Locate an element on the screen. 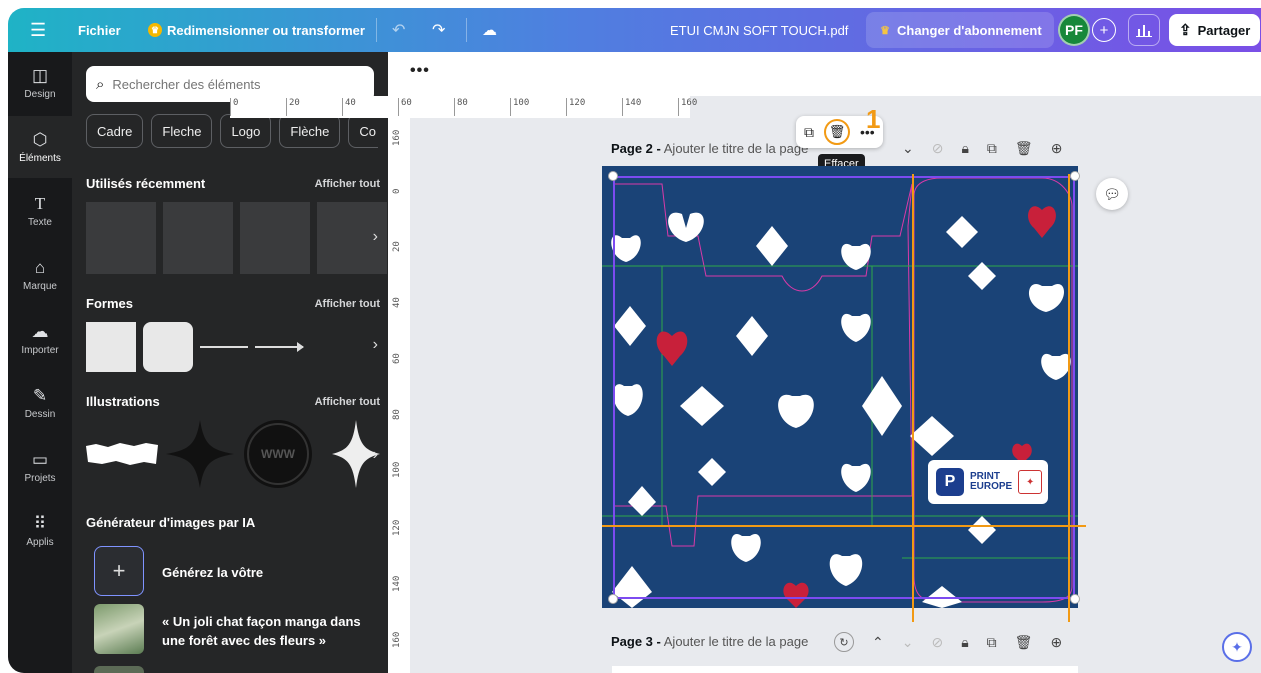  upgrade-button: ♛ Changer d'abonnement is located at coordinates (960, 30).